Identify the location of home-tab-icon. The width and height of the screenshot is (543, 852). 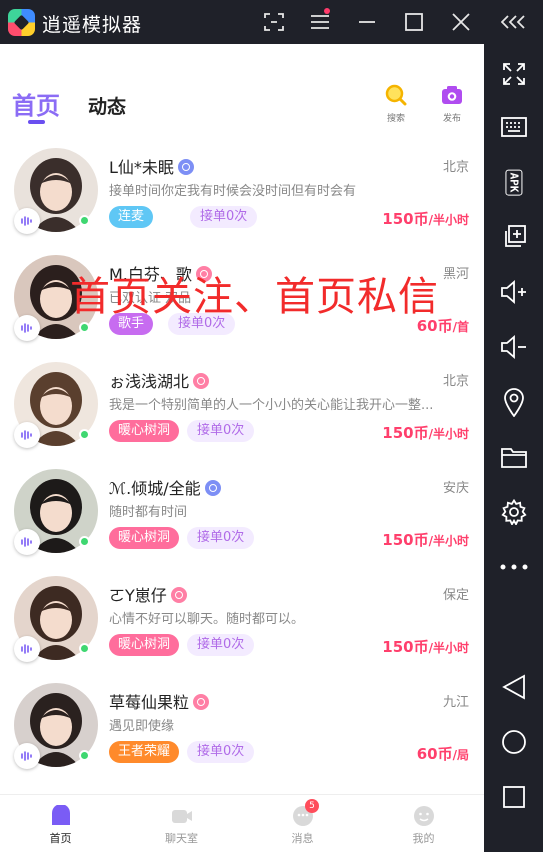
(60, 815).